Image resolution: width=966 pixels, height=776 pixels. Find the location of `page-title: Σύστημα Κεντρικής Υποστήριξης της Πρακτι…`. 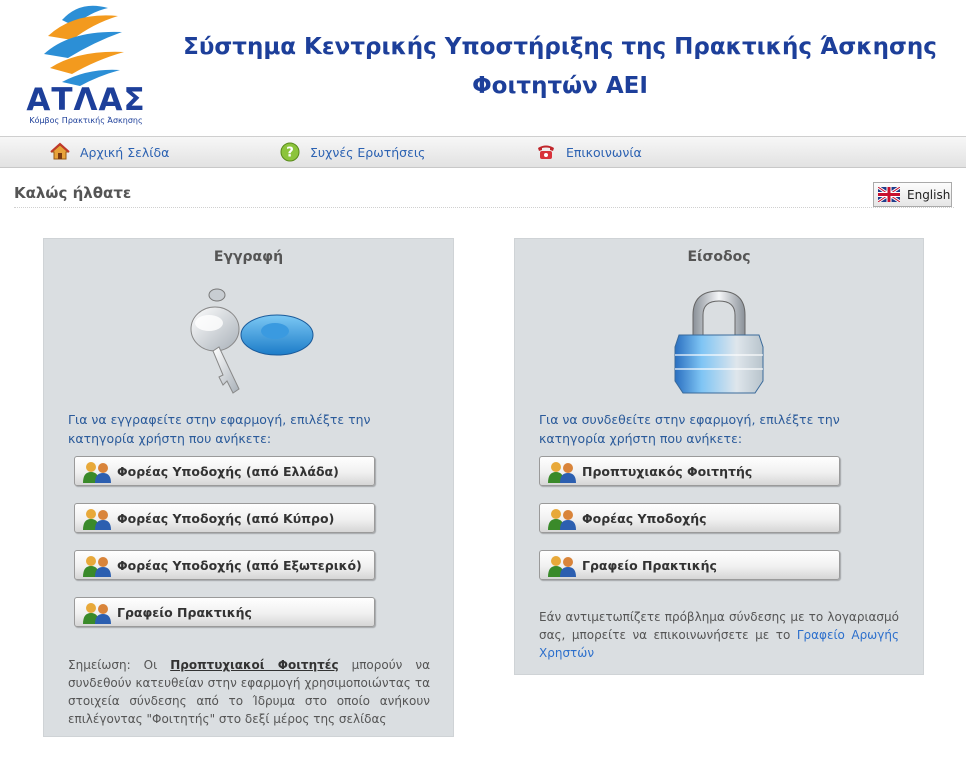

page-title: Σύστημα Κεντρικής Υποστήριξης της Πρακτι… is located at coordinates (560, 67).